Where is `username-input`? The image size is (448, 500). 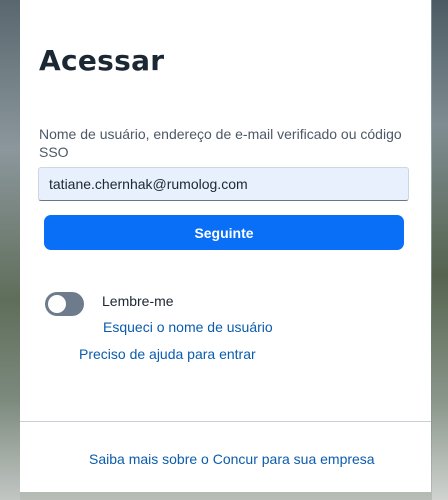 username-input is located at coordinates (223, 184).